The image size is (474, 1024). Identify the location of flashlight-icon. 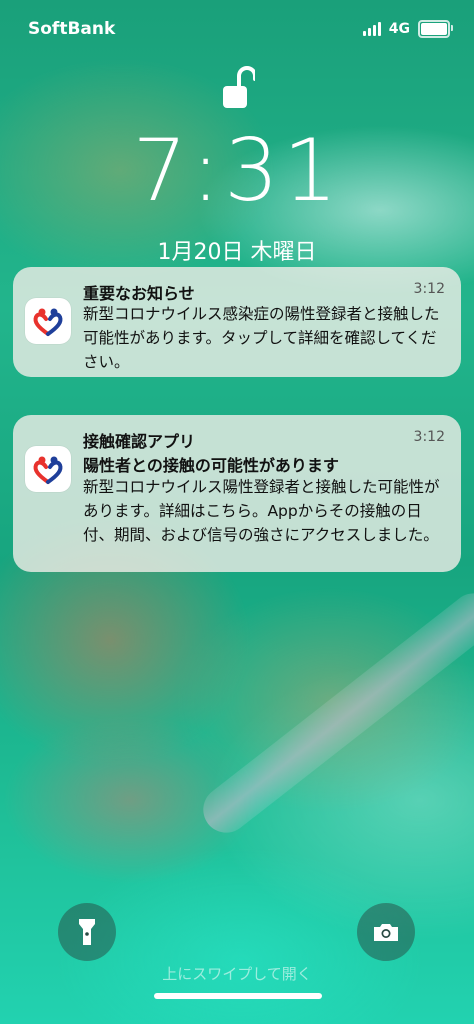
(87, 932).